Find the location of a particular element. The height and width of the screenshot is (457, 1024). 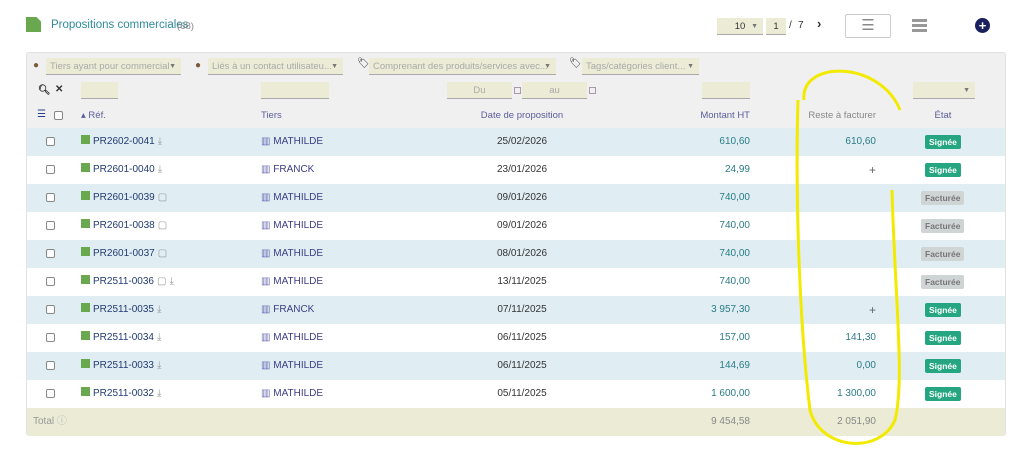

column-date: Date de proposition is located at coordinates (522, 115).